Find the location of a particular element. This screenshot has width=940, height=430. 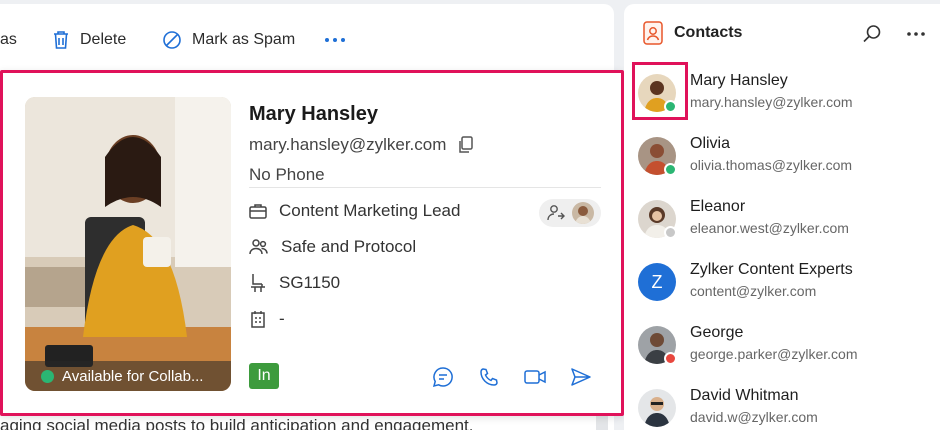

department-row: Safe and Protocol is located at coordinates (332, 247).